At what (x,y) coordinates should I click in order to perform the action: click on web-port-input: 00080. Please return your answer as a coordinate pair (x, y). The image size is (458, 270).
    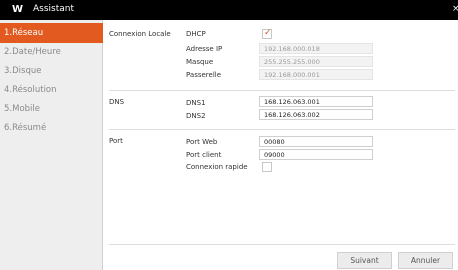
    Looking at the image, I should click on (316, 141).